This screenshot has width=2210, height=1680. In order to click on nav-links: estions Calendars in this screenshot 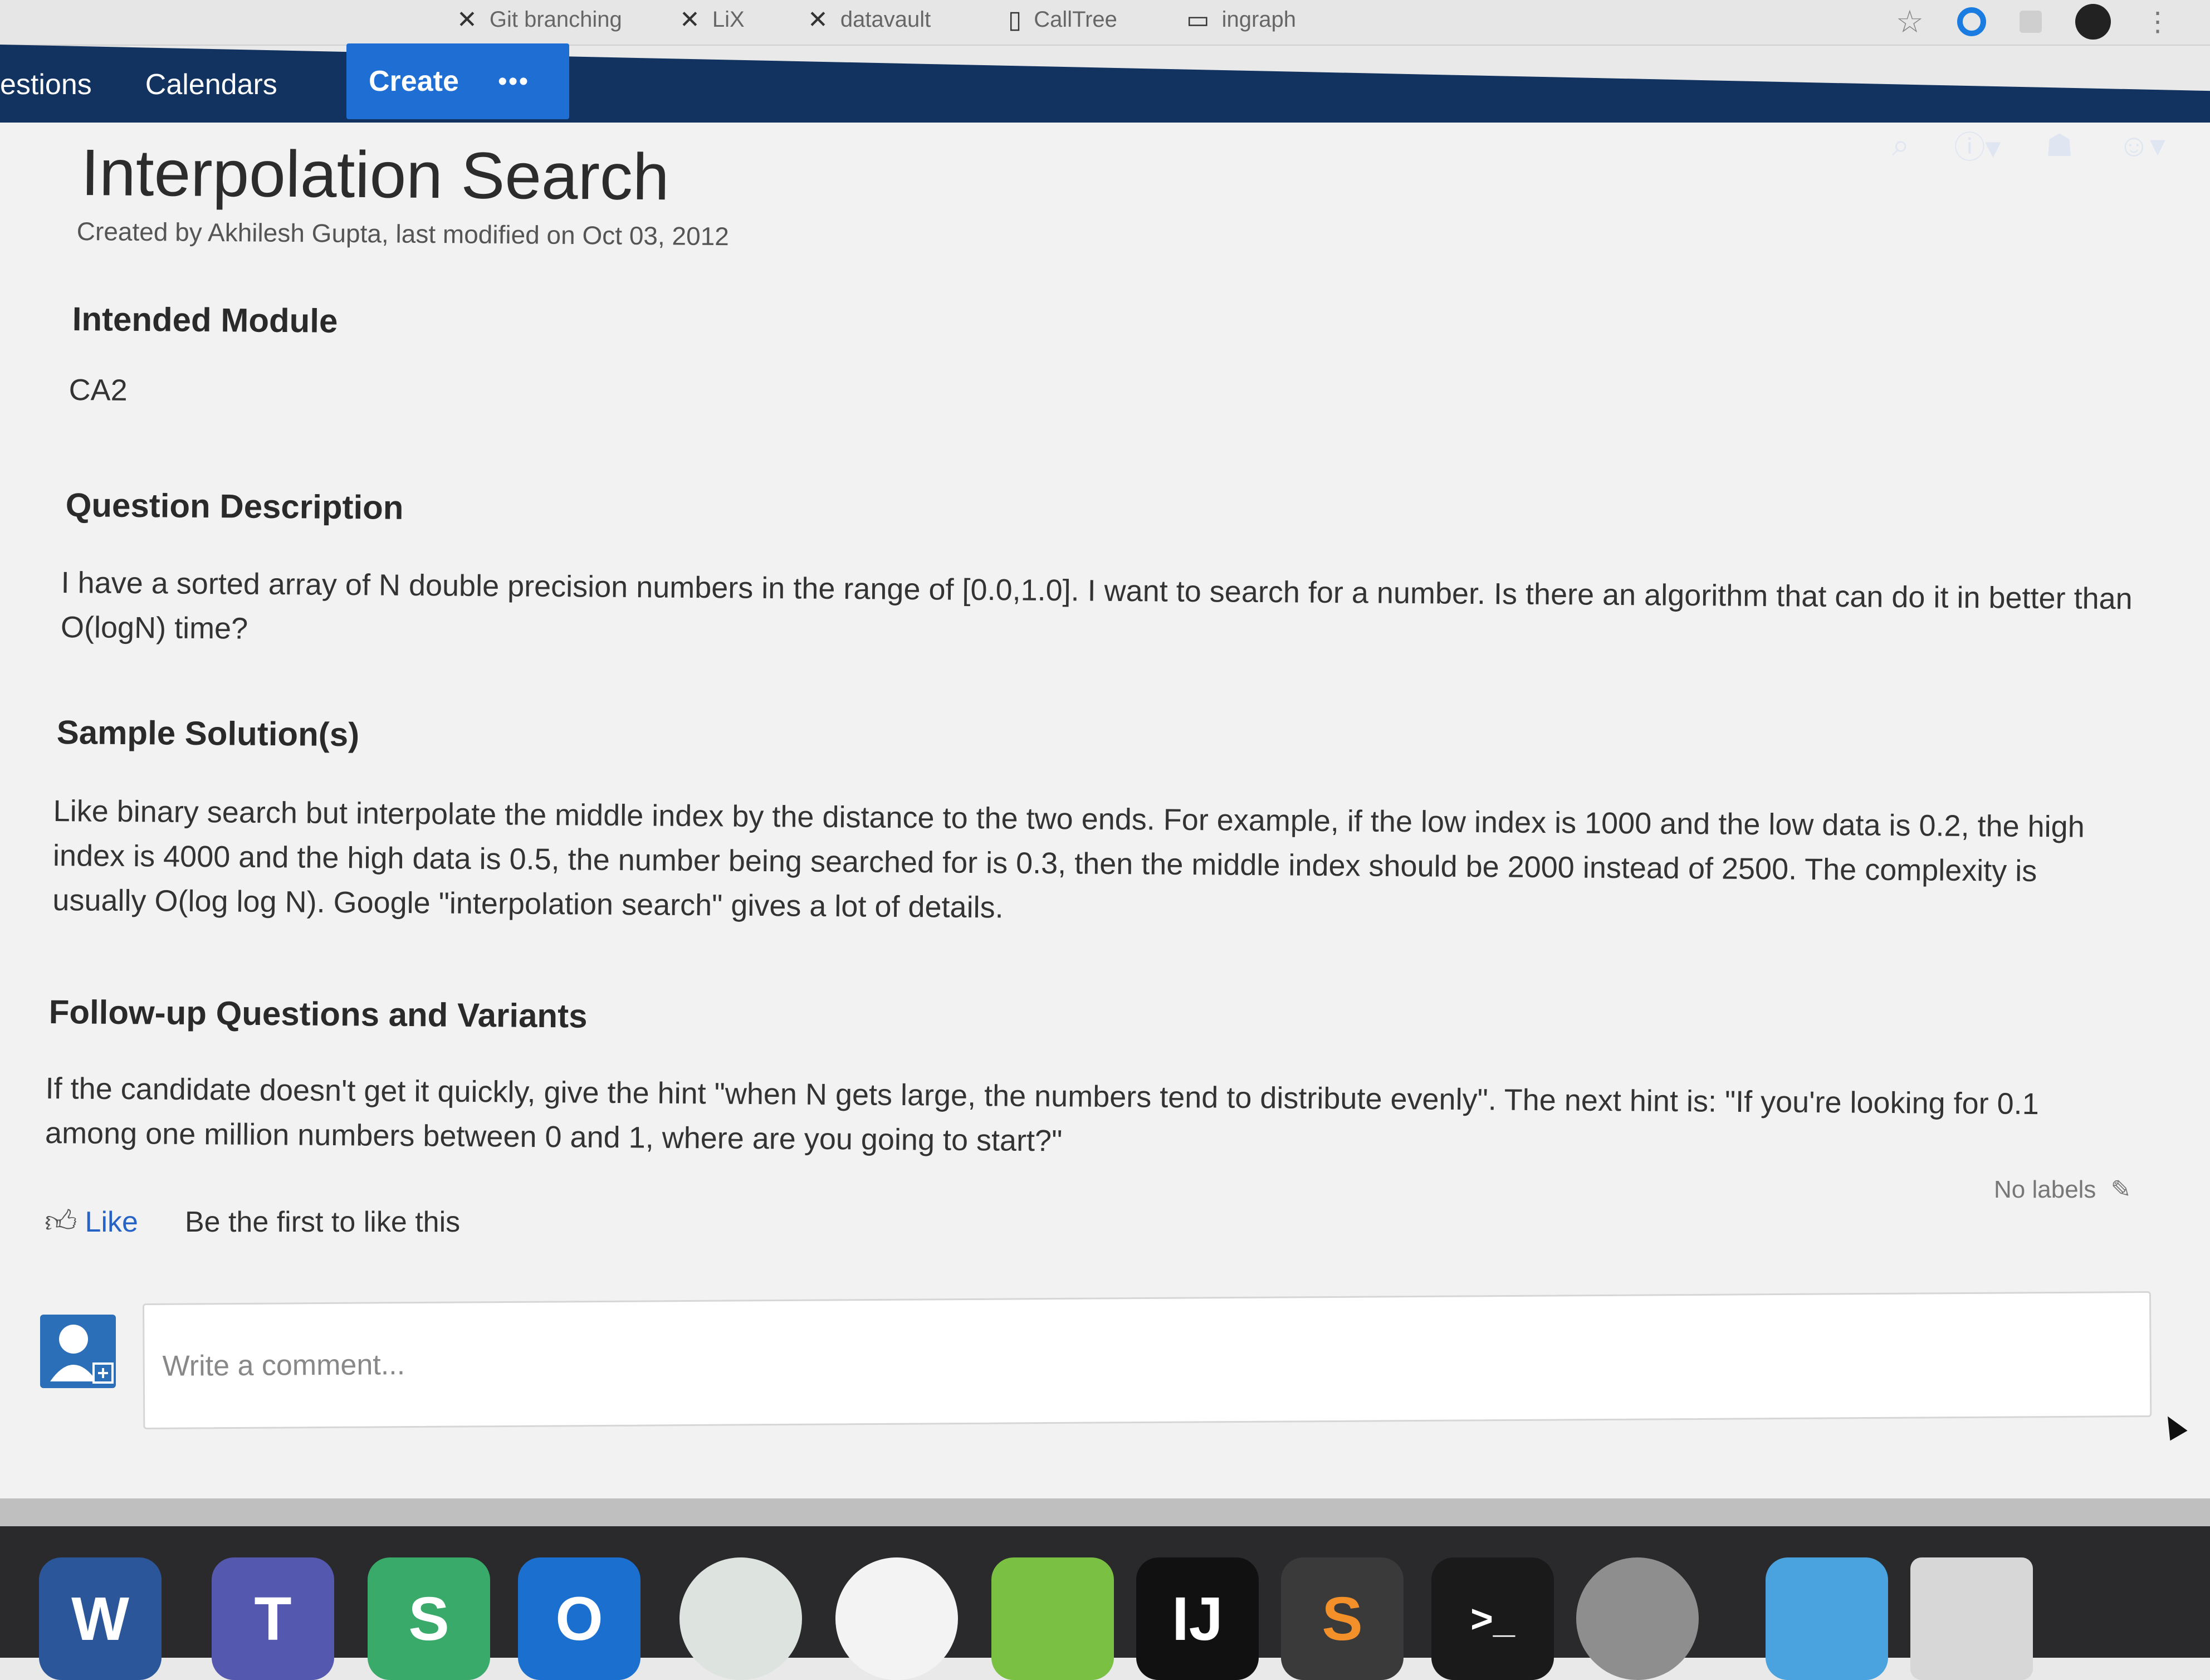, I will do `click(166, 84)`.